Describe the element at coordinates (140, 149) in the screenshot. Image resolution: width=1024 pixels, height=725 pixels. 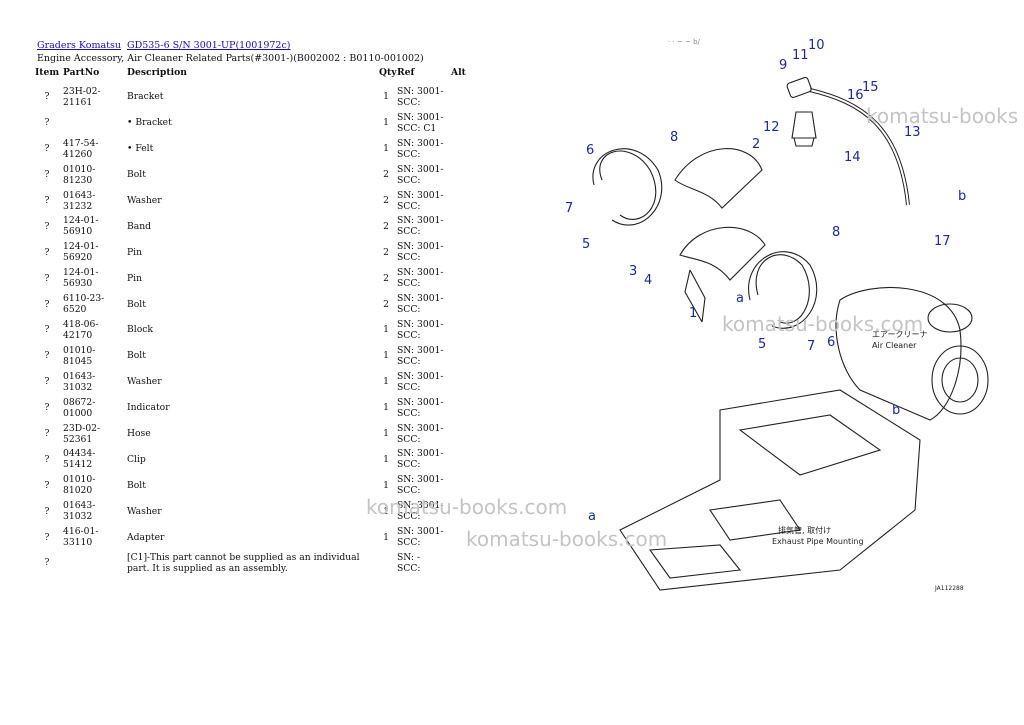
I see `cell-description: • Felt` at that location.